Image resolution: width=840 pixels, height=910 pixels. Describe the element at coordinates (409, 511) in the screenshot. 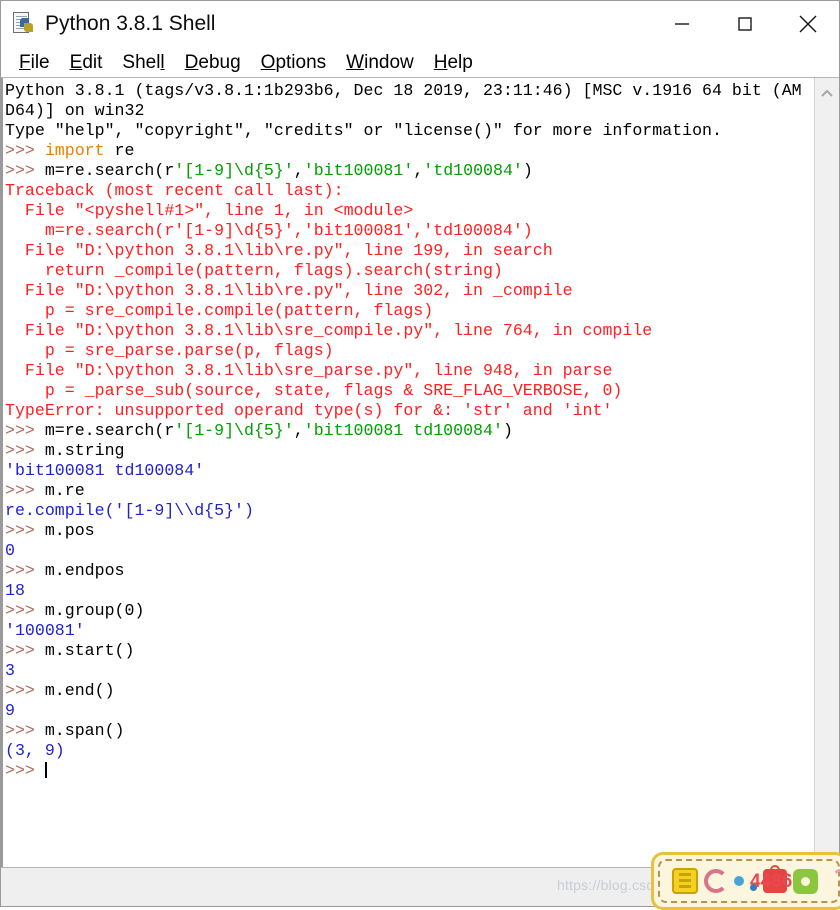

I see `shell-line: re.compile('[1-9]\\d{5}')` at that location.